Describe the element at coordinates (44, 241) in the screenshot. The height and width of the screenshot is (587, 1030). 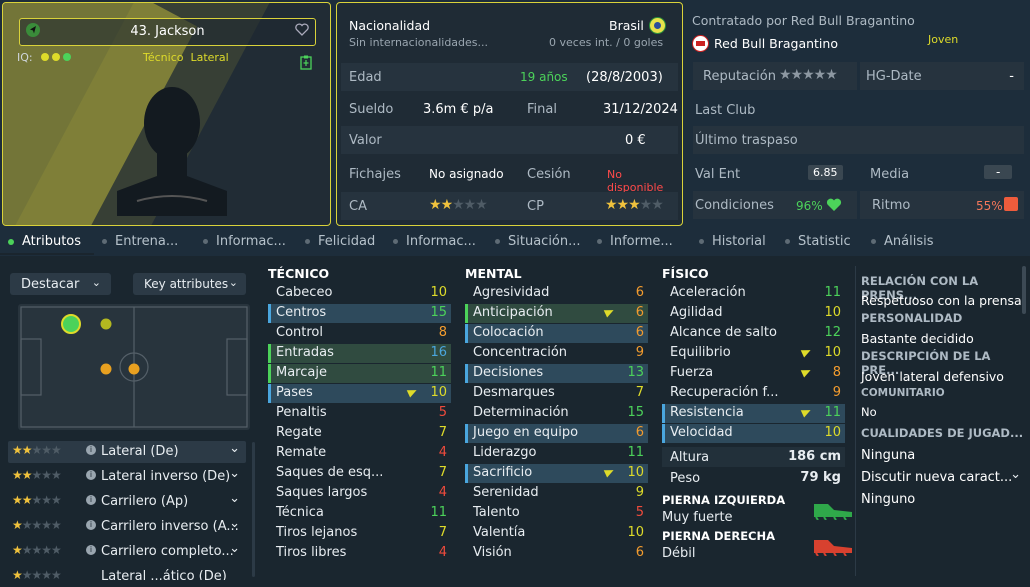
I see `tab-atributos: Atributos` at that location.